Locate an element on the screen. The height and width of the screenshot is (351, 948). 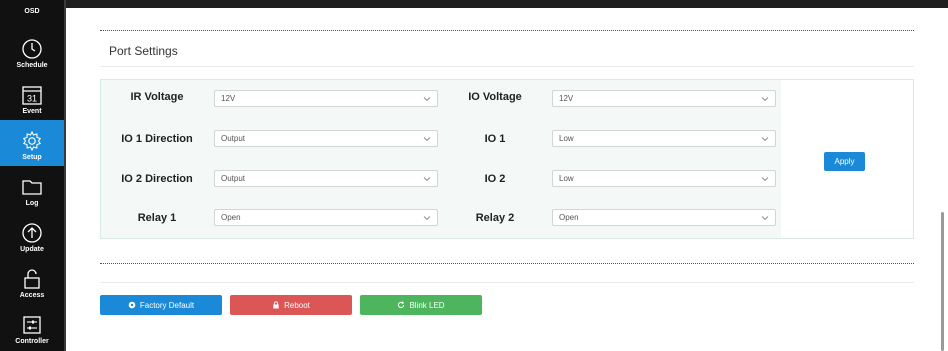
io1-label: IO 1 is located at coordinates (495, 139).